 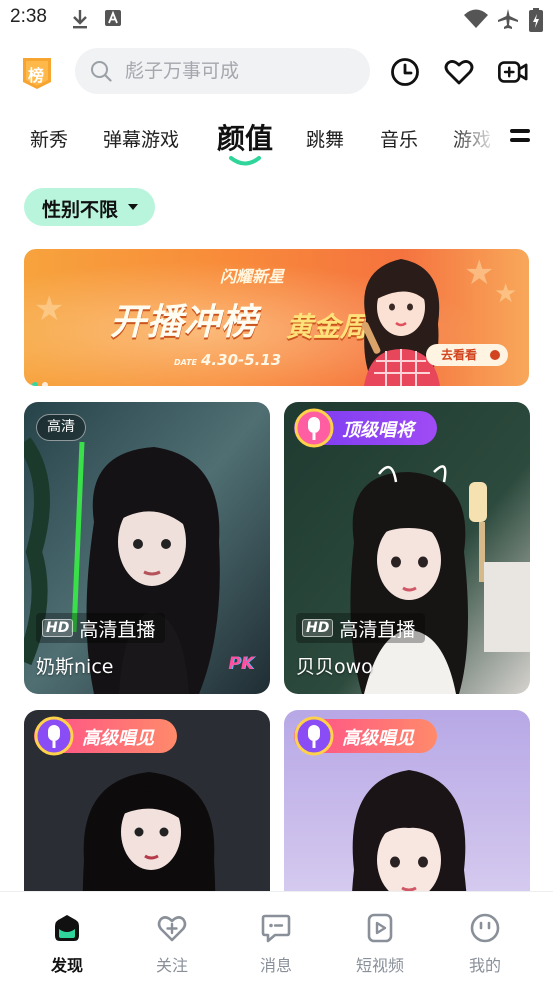 I want to click on nav-me-label: 我的, so click(x=484, y=965).